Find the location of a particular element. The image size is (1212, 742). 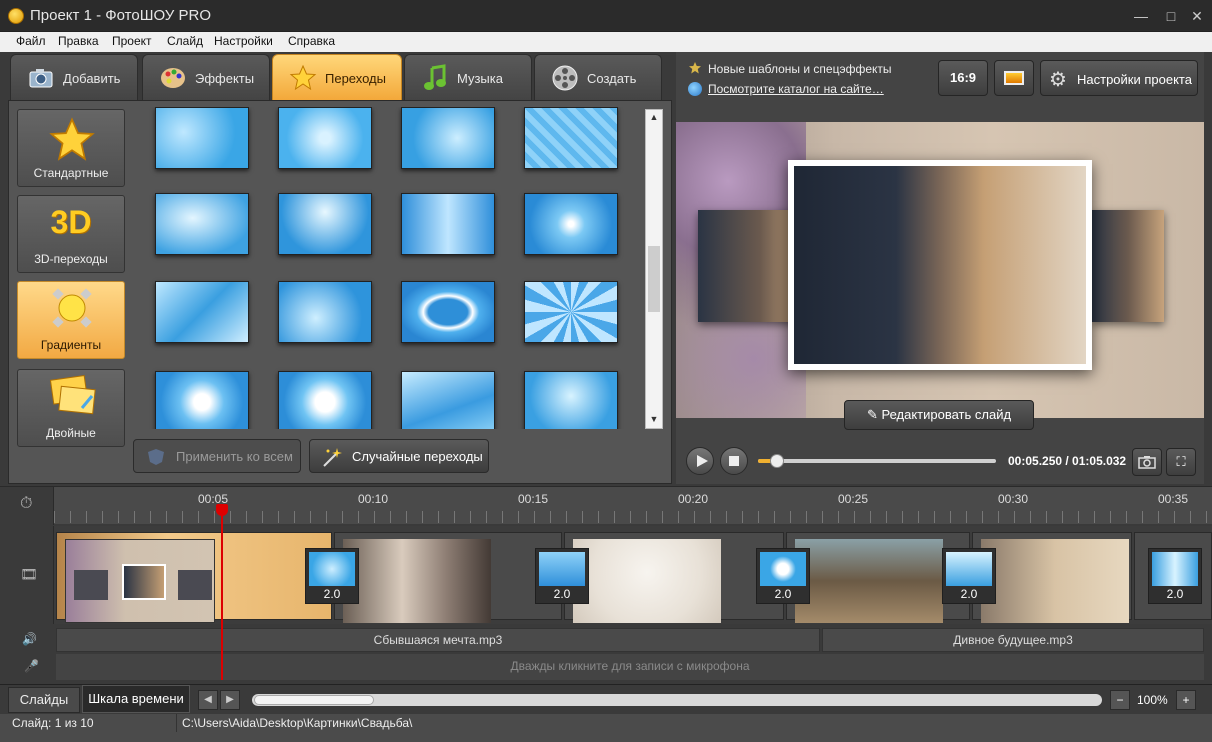

maximize-button: □ is located at coordinates (1171, 16).